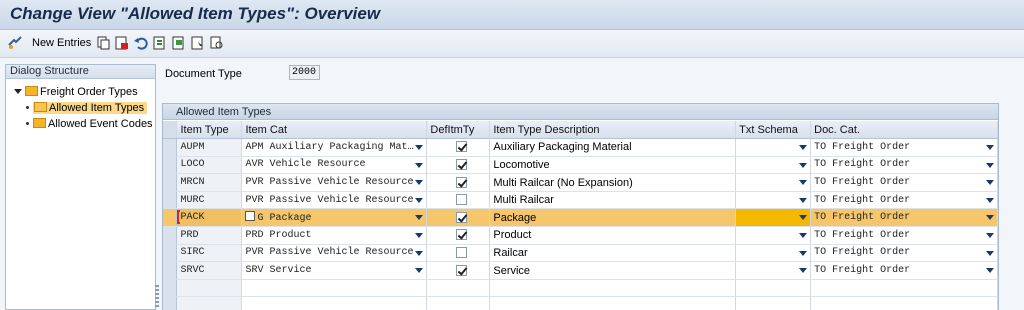 The width and height of the screenshot is (1024, 310). I want to click on empty-table-row, so click(580, 288).